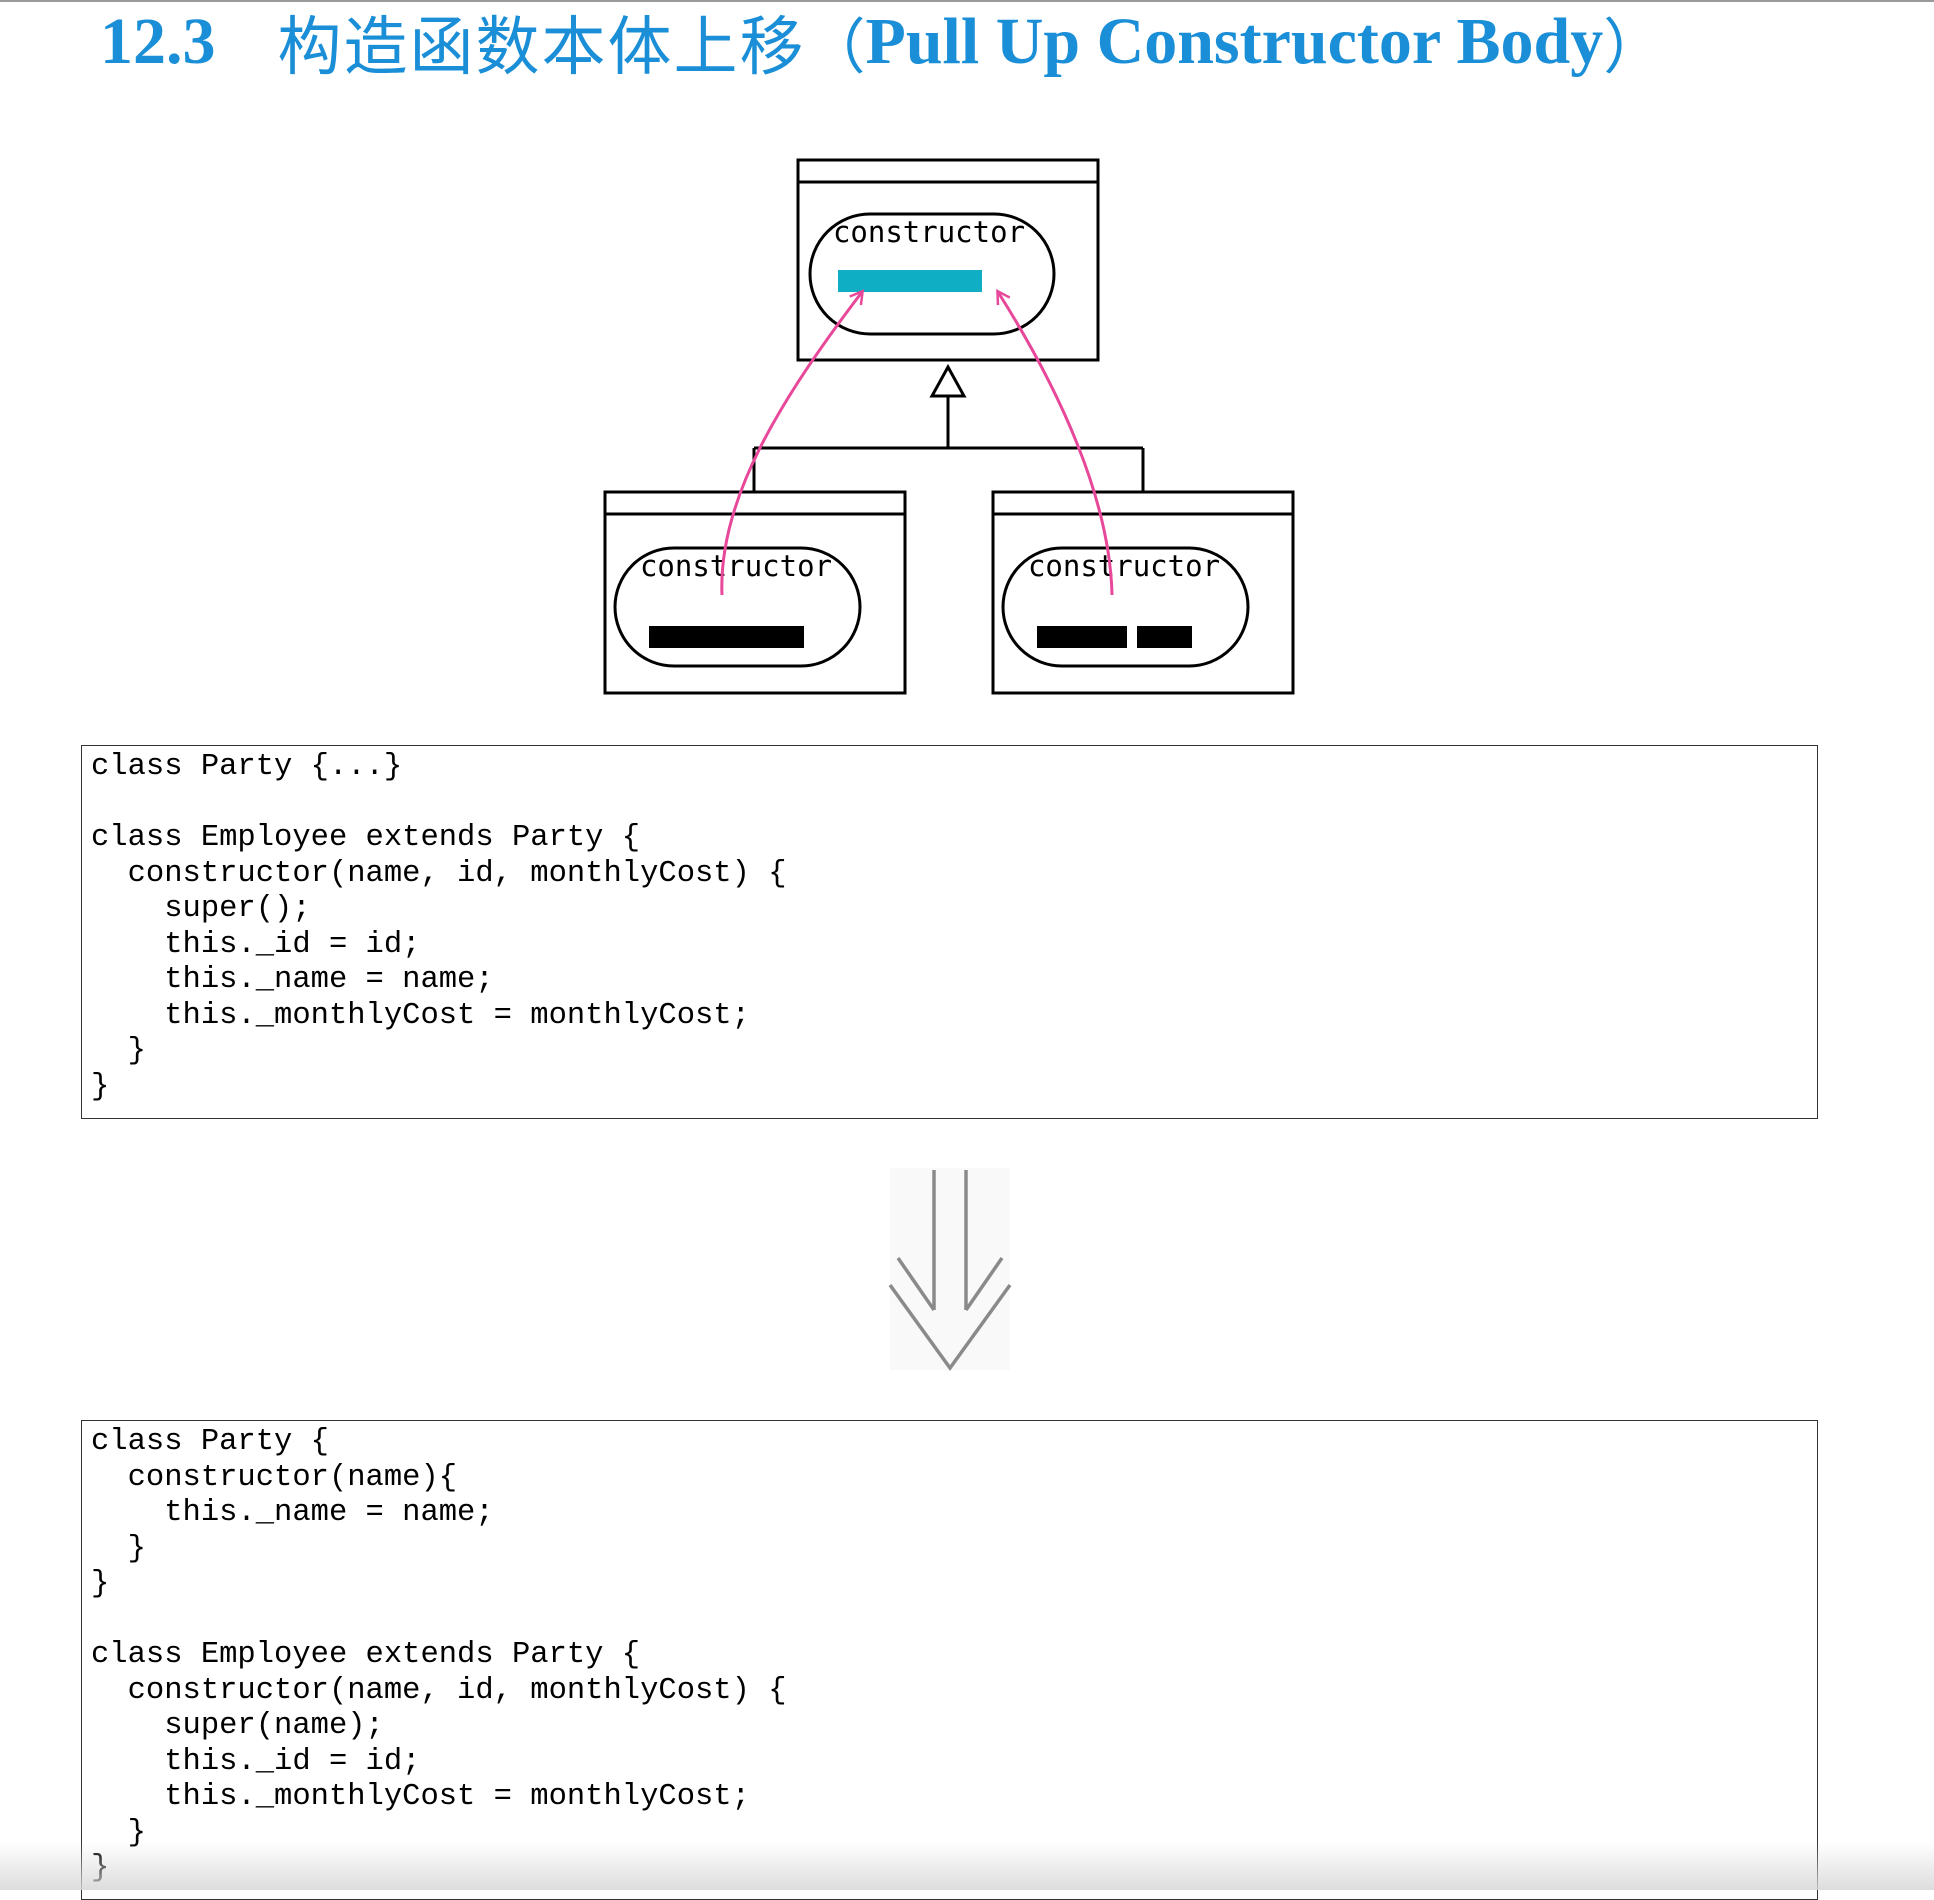 The image size is (1934, 1900). What do you see at coordinates (948, 427) in the screenshot?
I see `inheritance-connector` at bounding box center [948, 427].